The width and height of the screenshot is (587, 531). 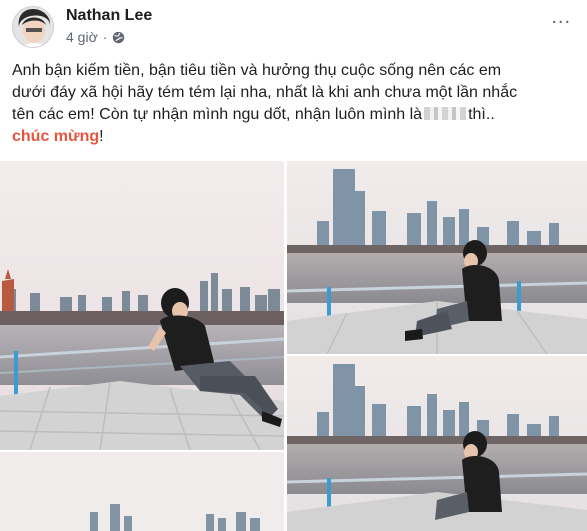 What do you see at coordinates (101, 136) in the screenshot?
I see `post-text-end: !` at bounding box center [101, 136].